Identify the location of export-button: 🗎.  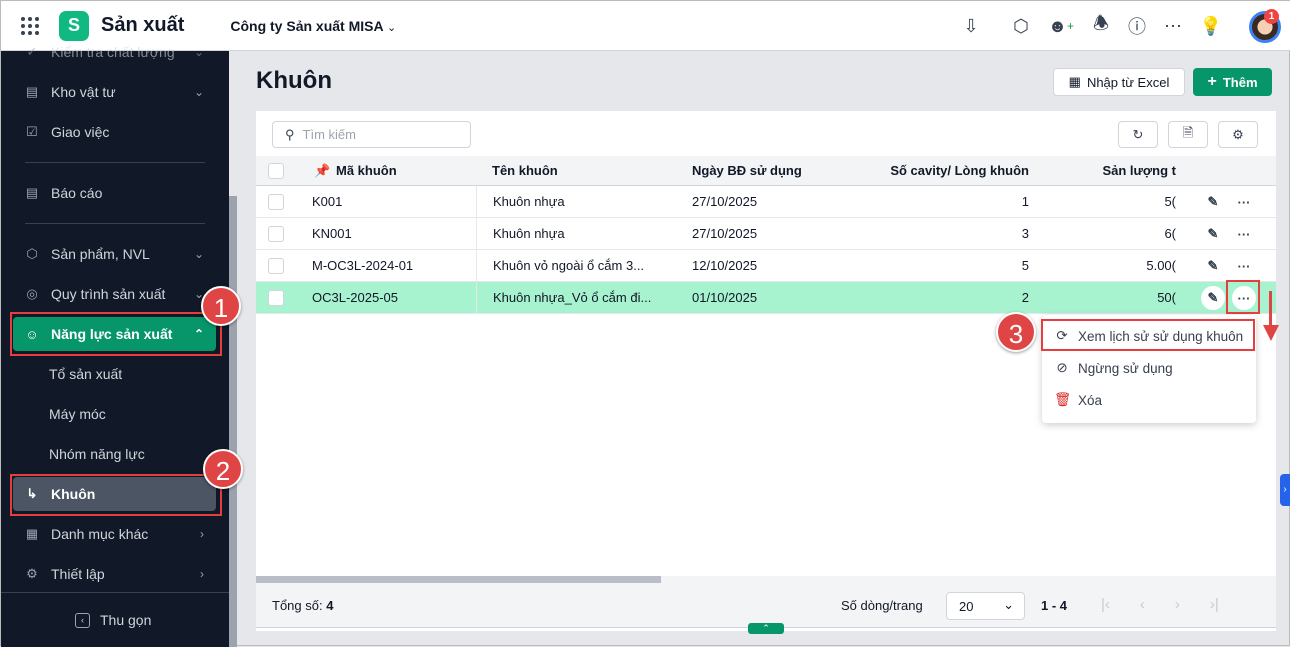
(1188, 134).